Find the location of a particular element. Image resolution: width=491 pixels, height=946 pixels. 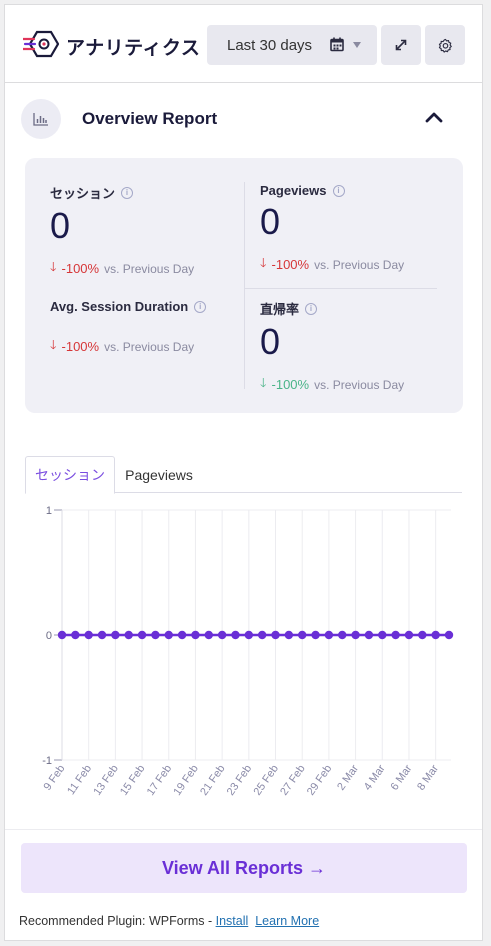

x-tick-label: 9 Feb is located at coordinates (54, 778).